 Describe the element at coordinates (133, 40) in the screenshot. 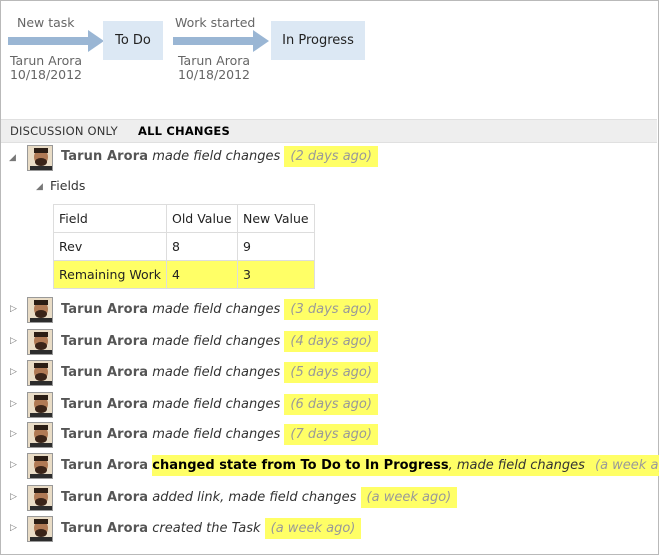

I see `state-box-to-do: To Do` at that location.